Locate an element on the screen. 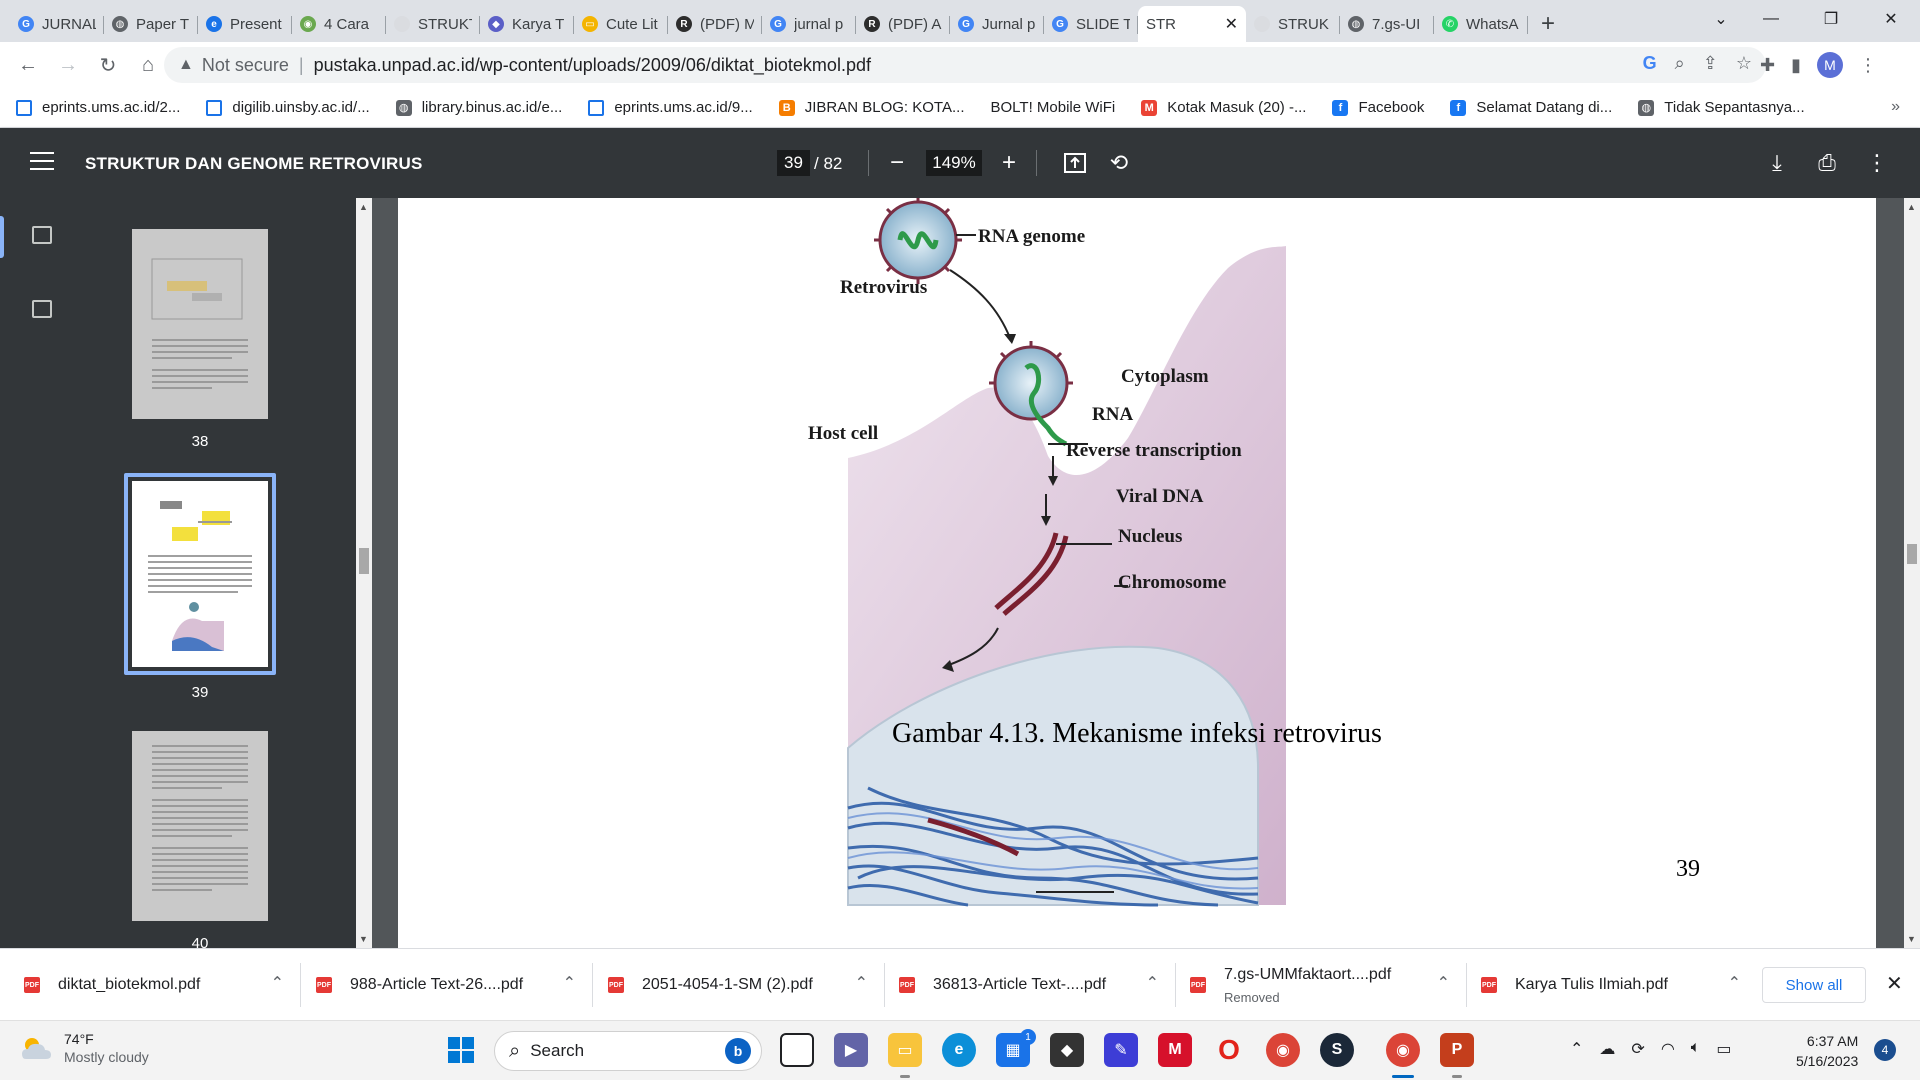 The image size is (1920, 1080). opera-icon: O is located at coordinates (1229, 1050).